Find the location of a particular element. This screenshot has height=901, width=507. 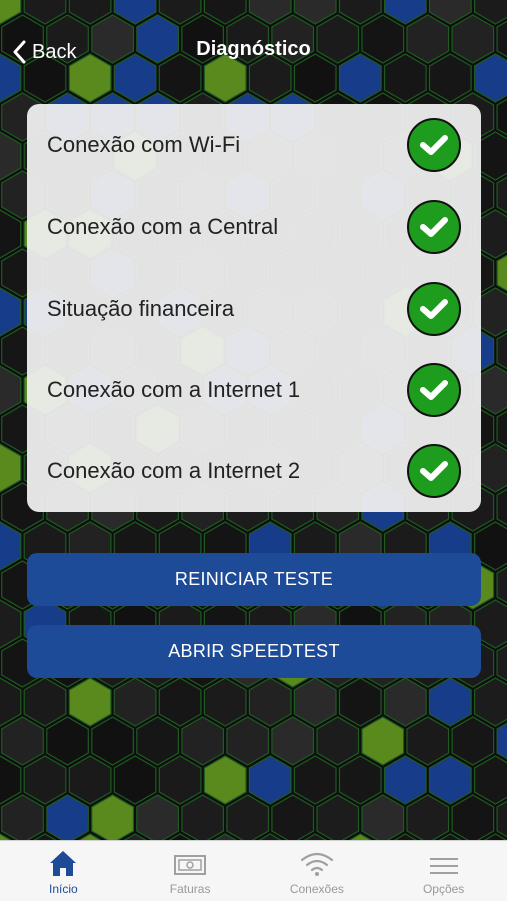

check-row-internet-1: Conexão com a Internet 1 is located at coordinates (254, 390).